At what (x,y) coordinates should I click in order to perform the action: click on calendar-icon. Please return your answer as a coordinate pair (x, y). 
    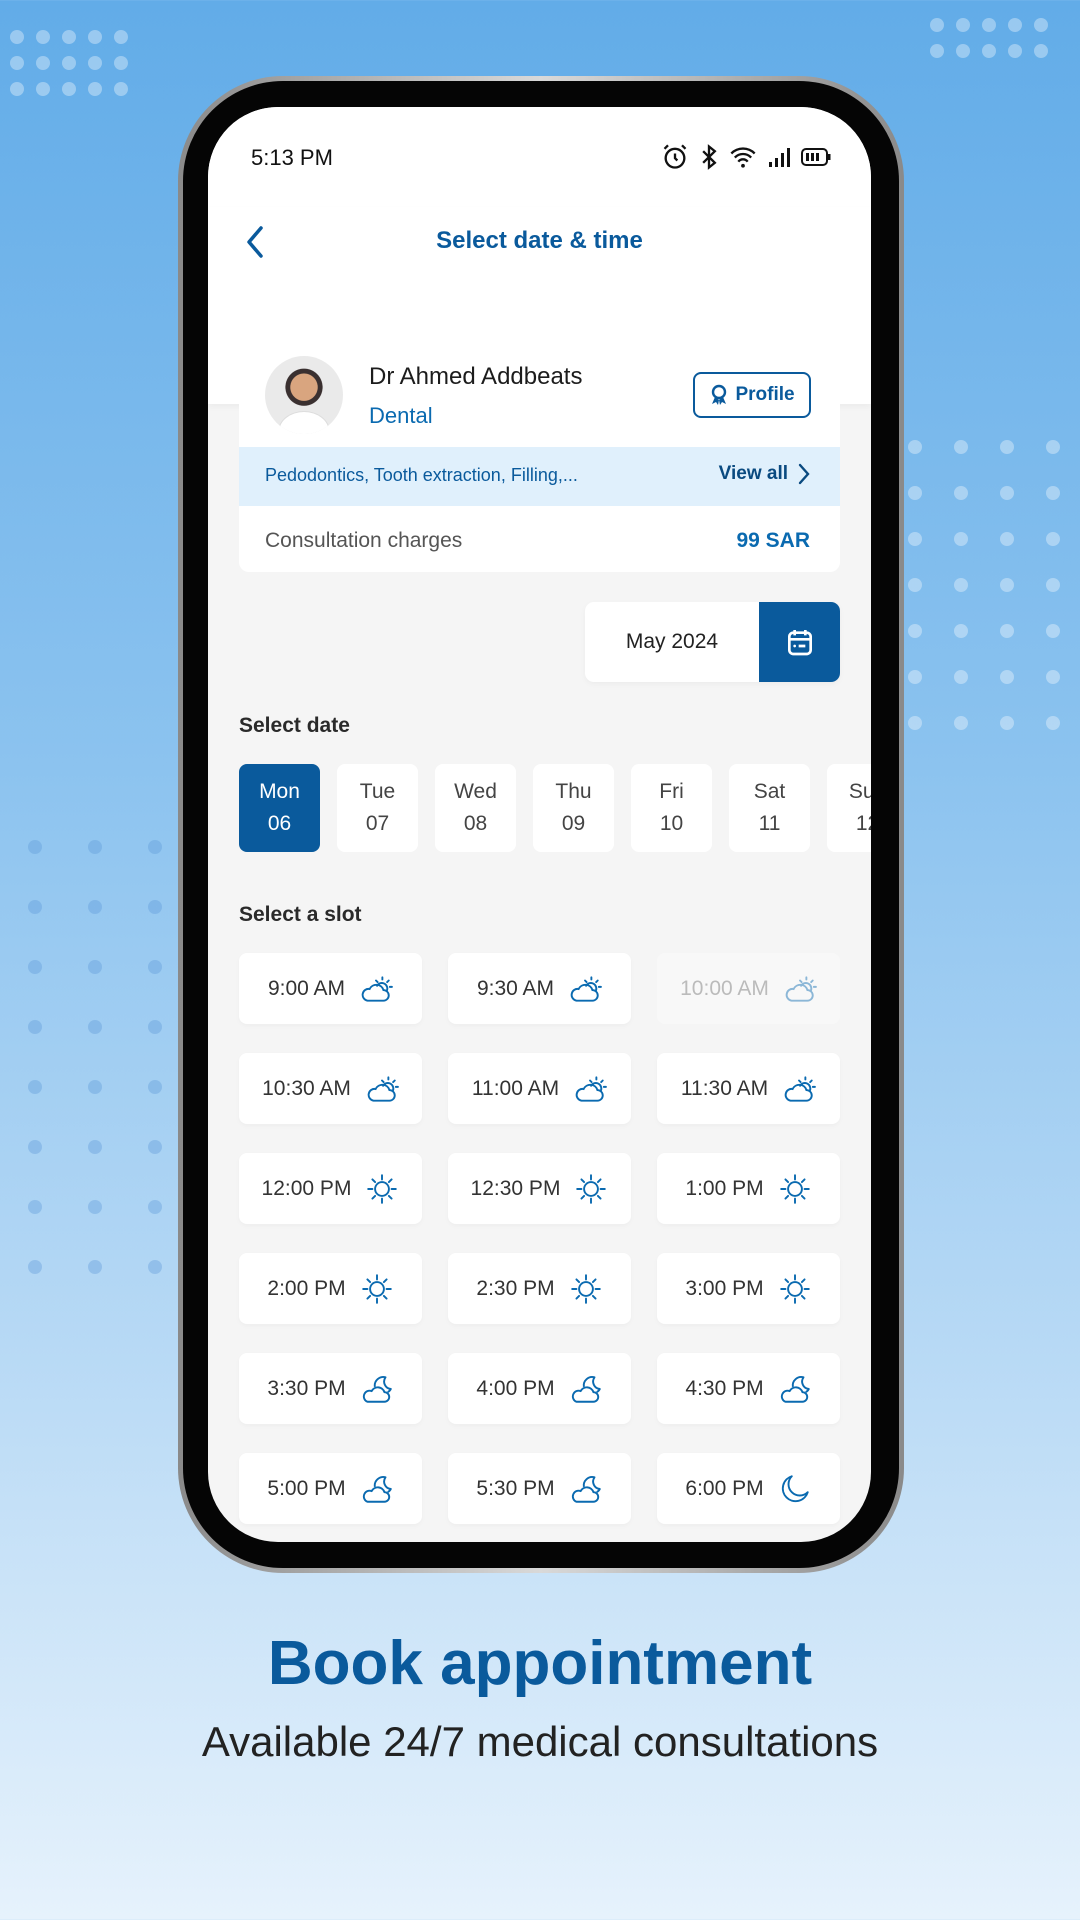
    Looking at the image, I should click on (799, 643).